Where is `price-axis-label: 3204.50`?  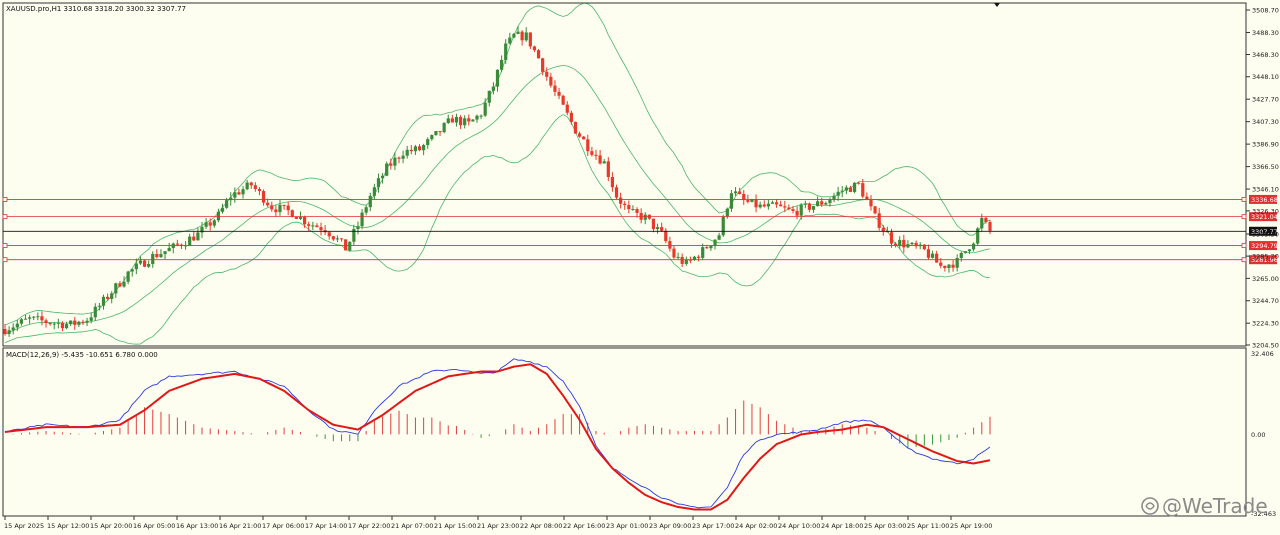
price-axis-label: 3204.50 is located at coordinates (1265, 346).